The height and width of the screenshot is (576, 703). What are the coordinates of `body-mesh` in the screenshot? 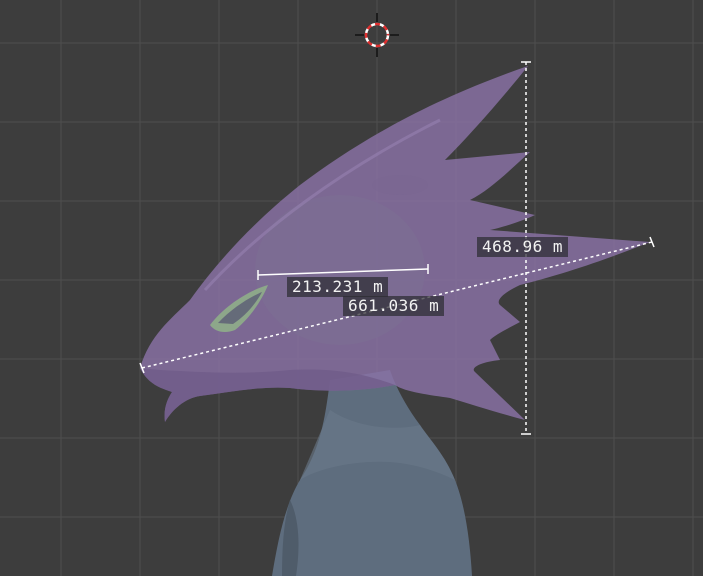 It's located at (372, 473).